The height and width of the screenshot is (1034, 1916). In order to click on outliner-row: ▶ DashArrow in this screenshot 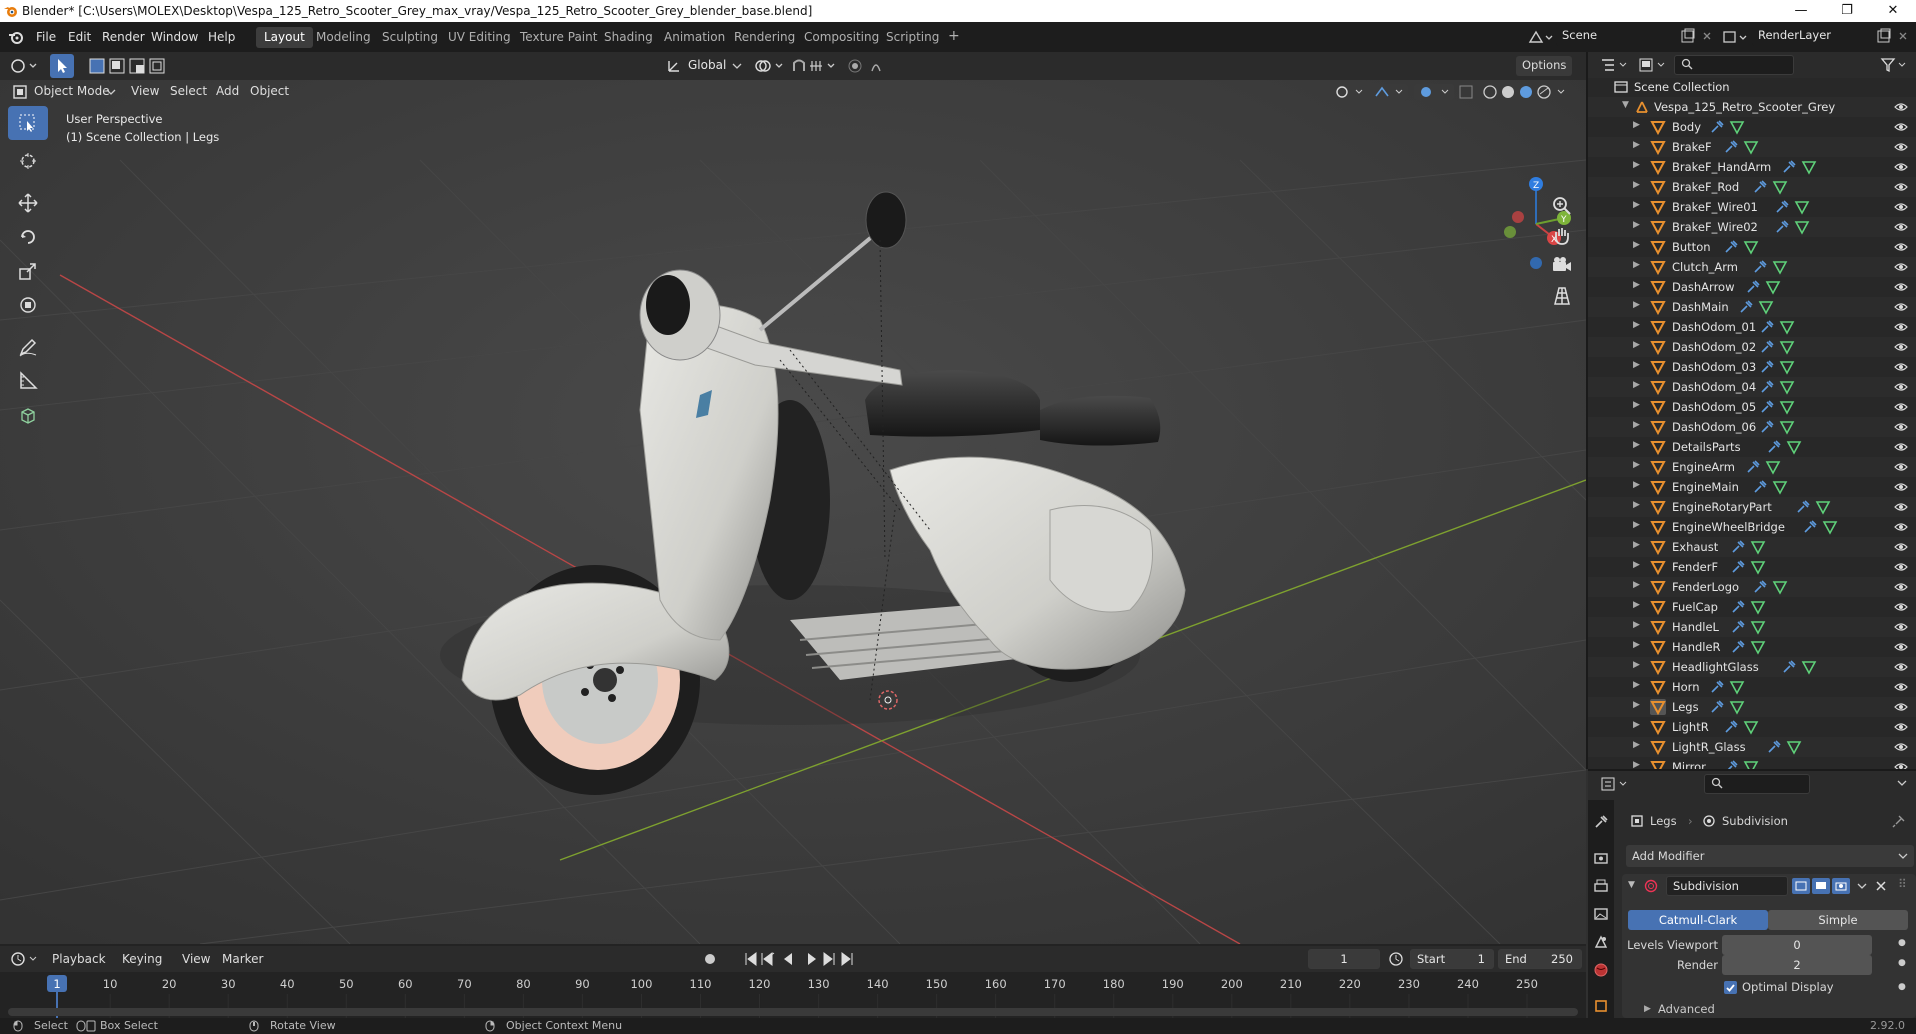, I will do `click(1752, 287)`.